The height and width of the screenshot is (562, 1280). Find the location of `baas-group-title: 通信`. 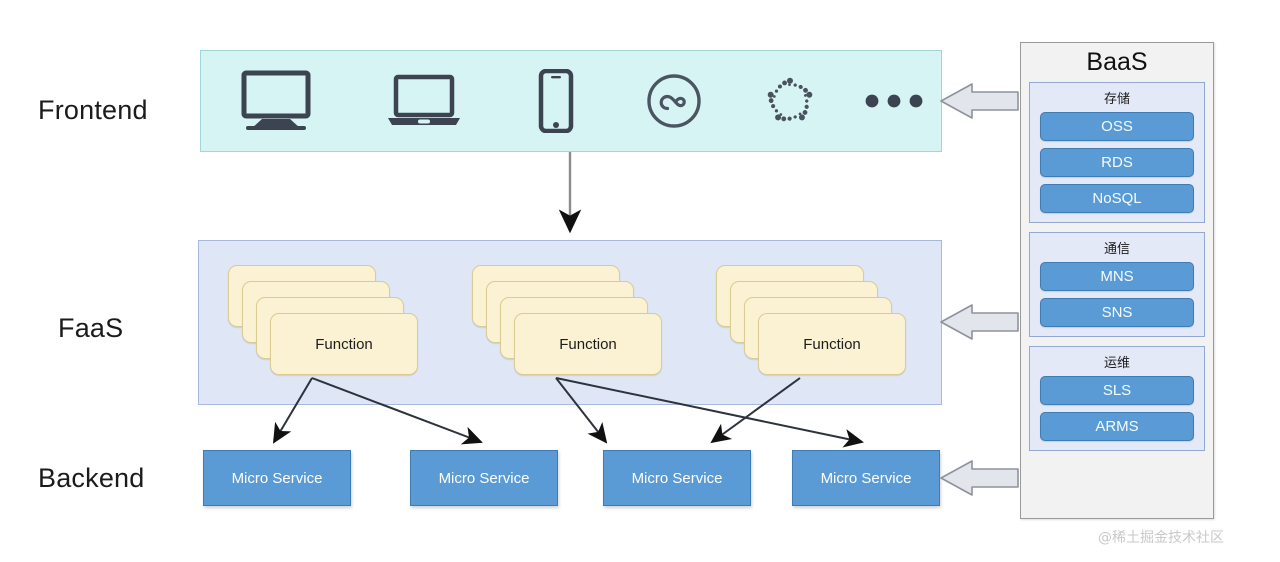

baas-group-title: 通信 is located at coordinates (1116, 249).